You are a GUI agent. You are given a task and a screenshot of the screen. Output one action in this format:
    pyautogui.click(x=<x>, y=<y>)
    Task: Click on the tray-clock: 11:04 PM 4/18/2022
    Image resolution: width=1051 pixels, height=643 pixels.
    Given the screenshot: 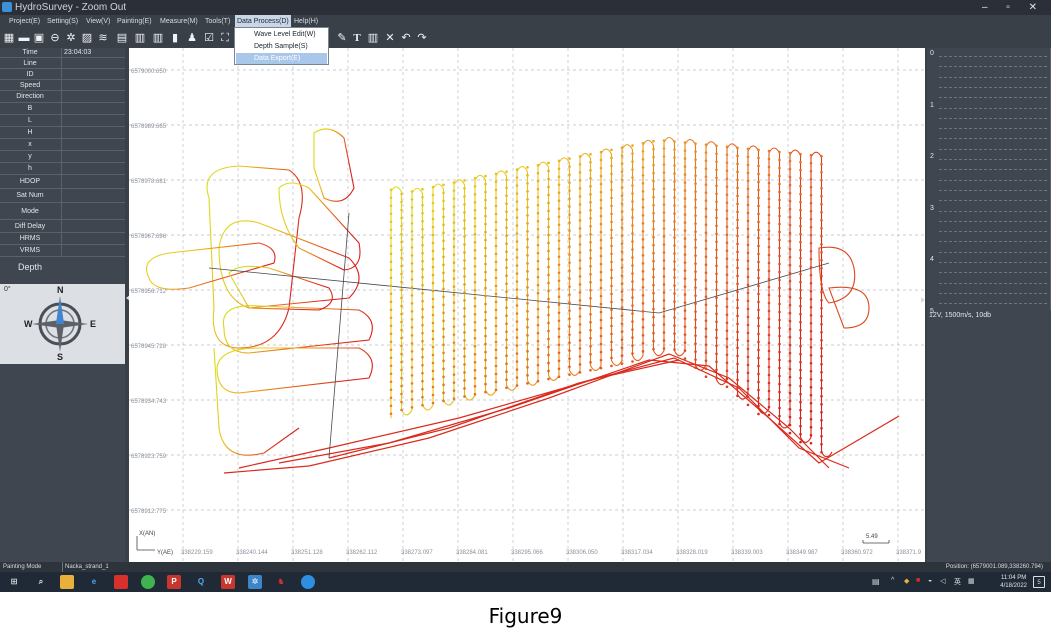 What is the action you would take?
    pyautogui.click(x=1013, y=582)
    